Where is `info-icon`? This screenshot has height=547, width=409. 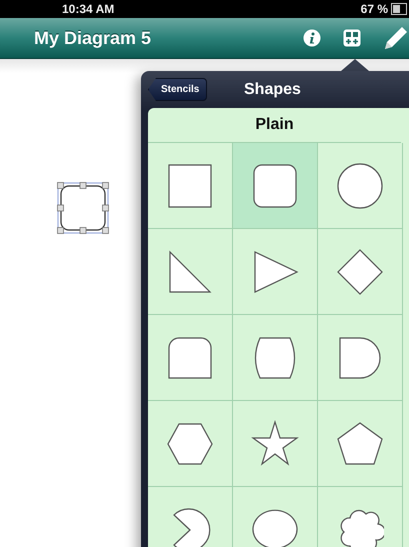
info-icon is located at coordinates (312, 38).